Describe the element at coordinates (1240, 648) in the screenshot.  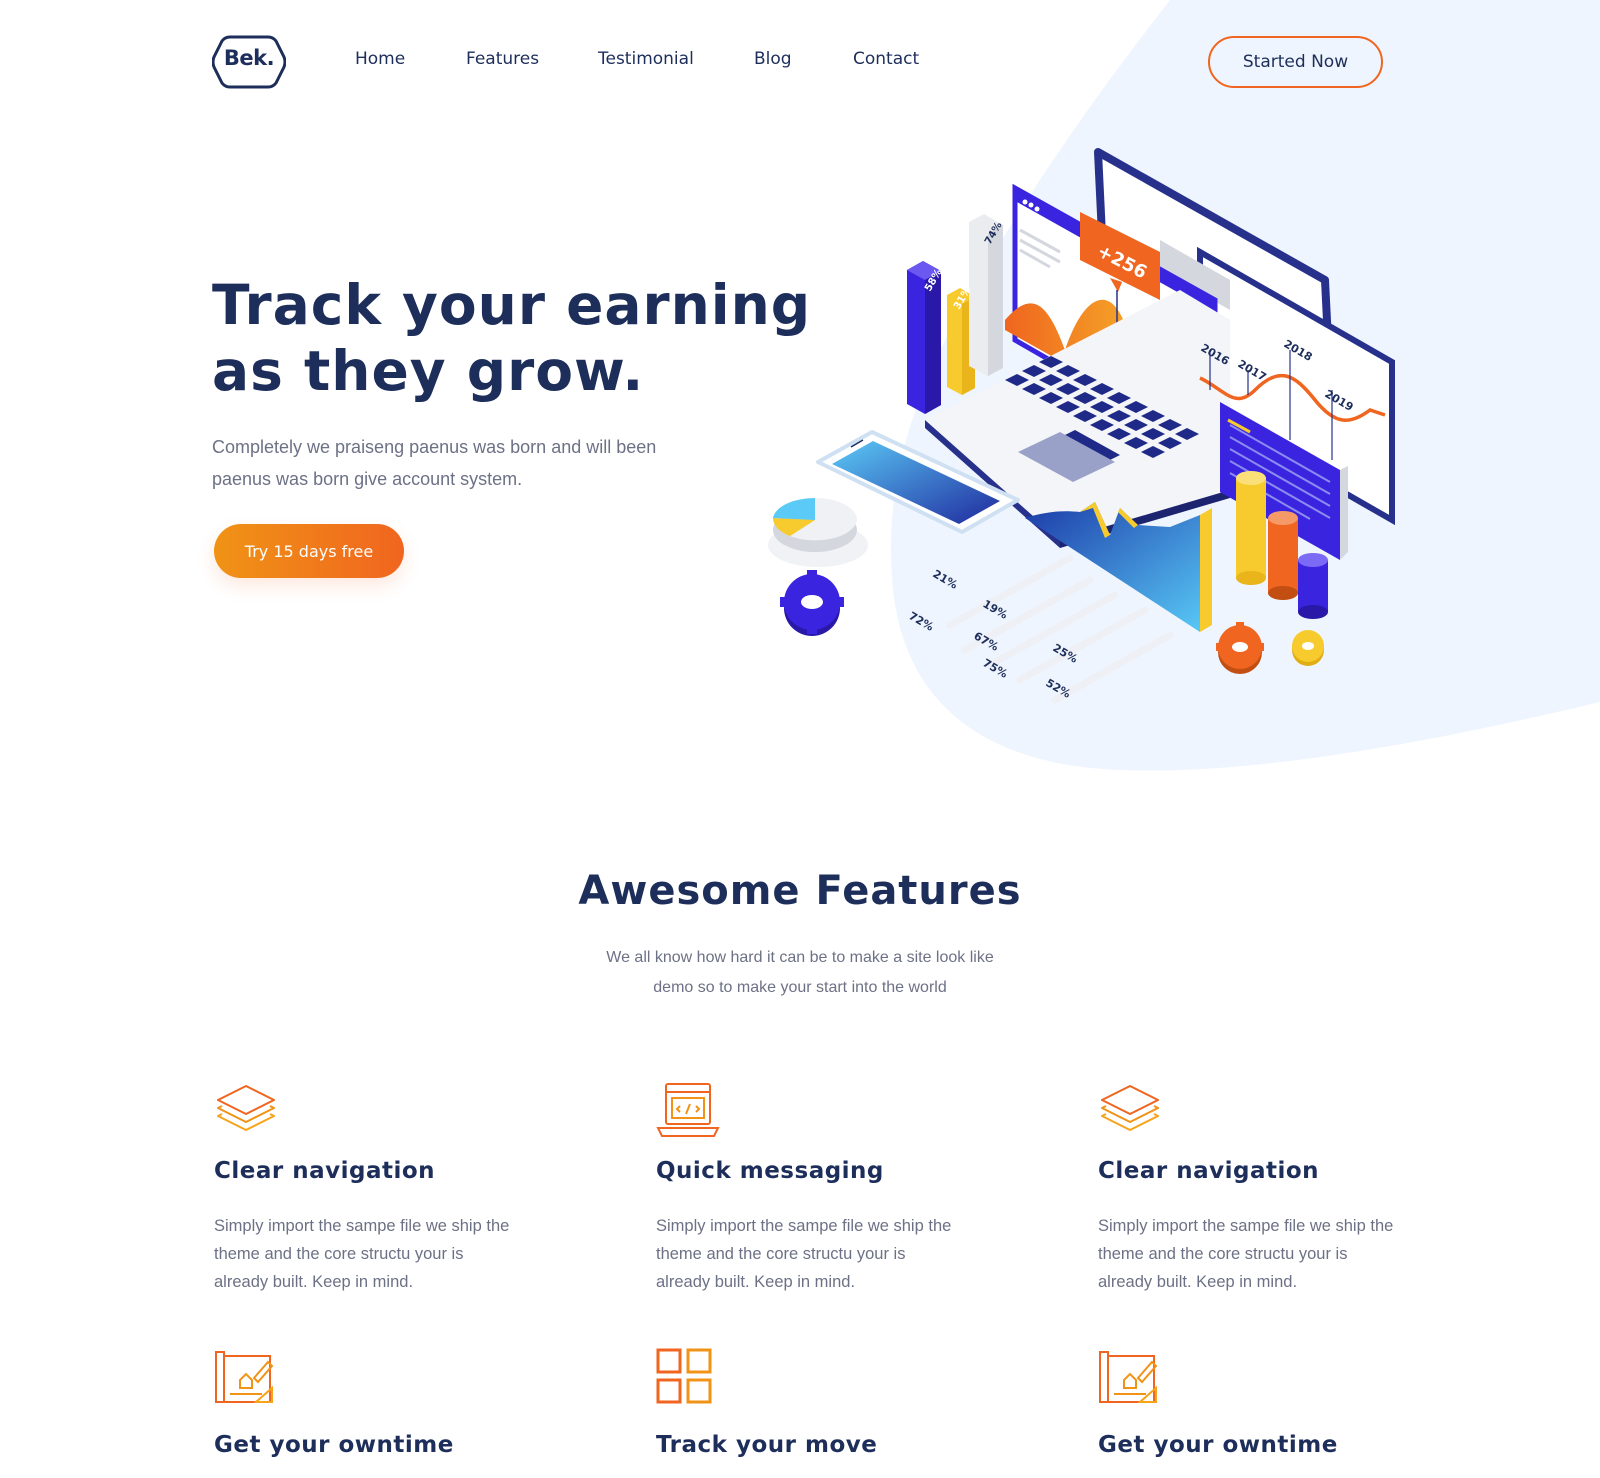
I see `gear-orange-icon` at that location.